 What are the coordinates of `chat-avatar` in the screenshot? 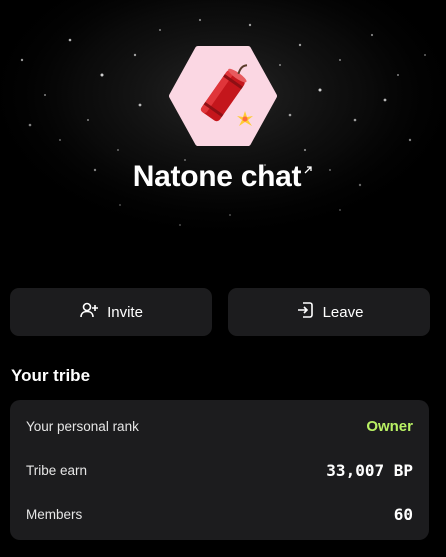 It's located at (223, 96).